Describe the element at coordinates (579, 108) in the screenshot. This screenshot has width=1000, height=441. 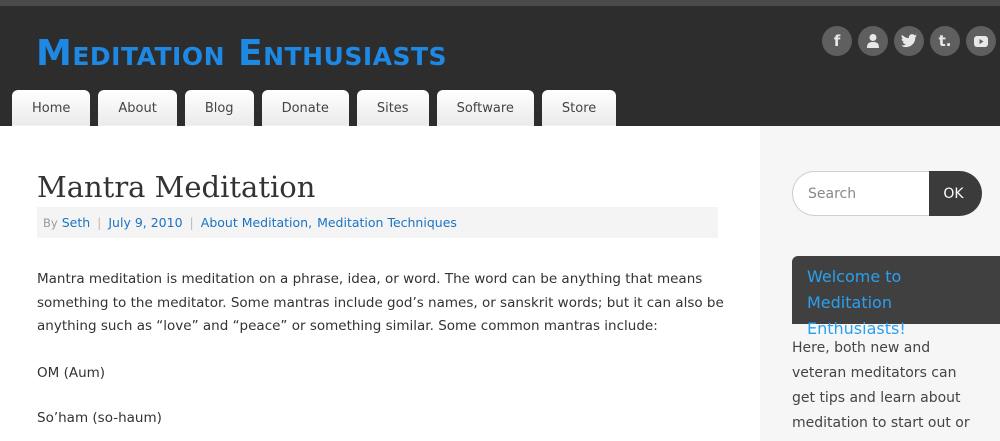
I see `nav-store: Store` at that location.